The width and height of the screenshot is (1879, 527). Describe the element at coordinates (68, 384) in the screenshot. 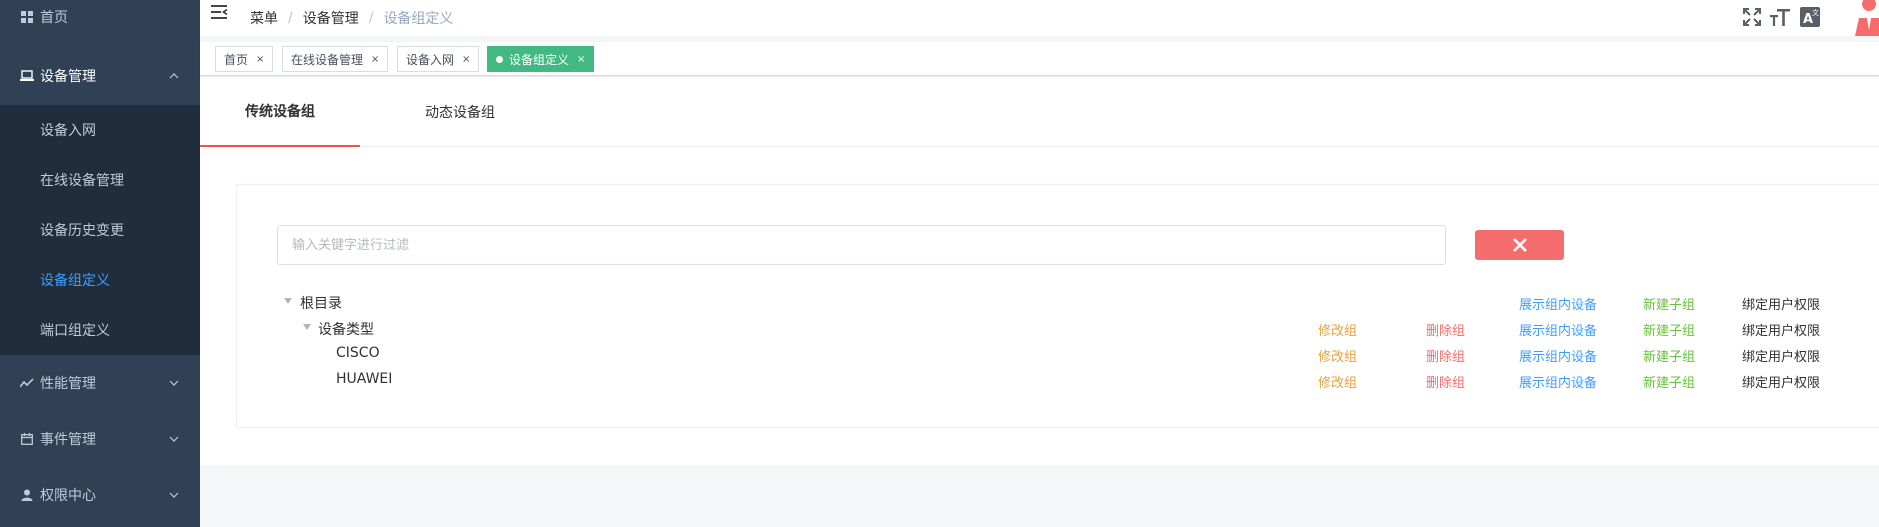

I see `sidebar-item-label: 性能管理` at that location.